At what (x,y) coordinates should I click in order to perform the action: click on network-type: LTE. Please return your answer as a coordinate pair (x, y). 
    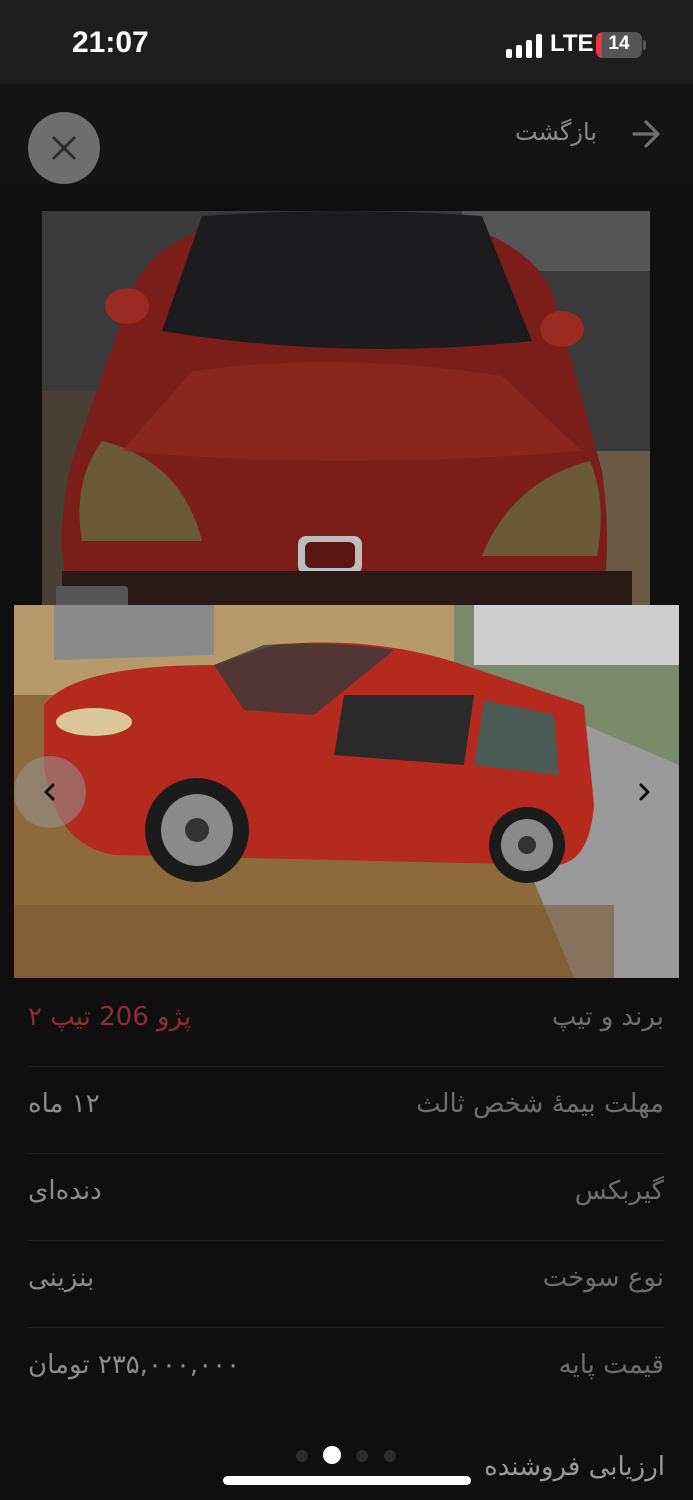
    Looking at the image, I should click on (572, 43).